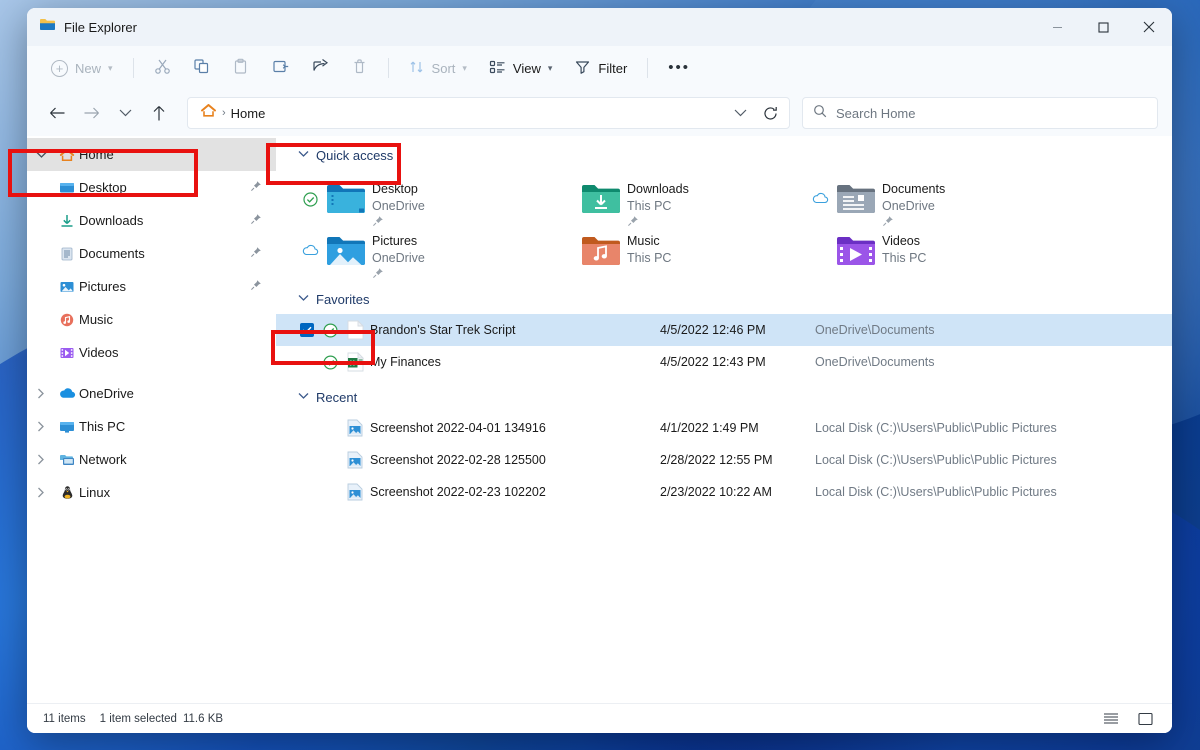  What do you see at coordinates (355, 492) in the screenshot?
I see `image-file-icon` at bounding box center [355, 492].